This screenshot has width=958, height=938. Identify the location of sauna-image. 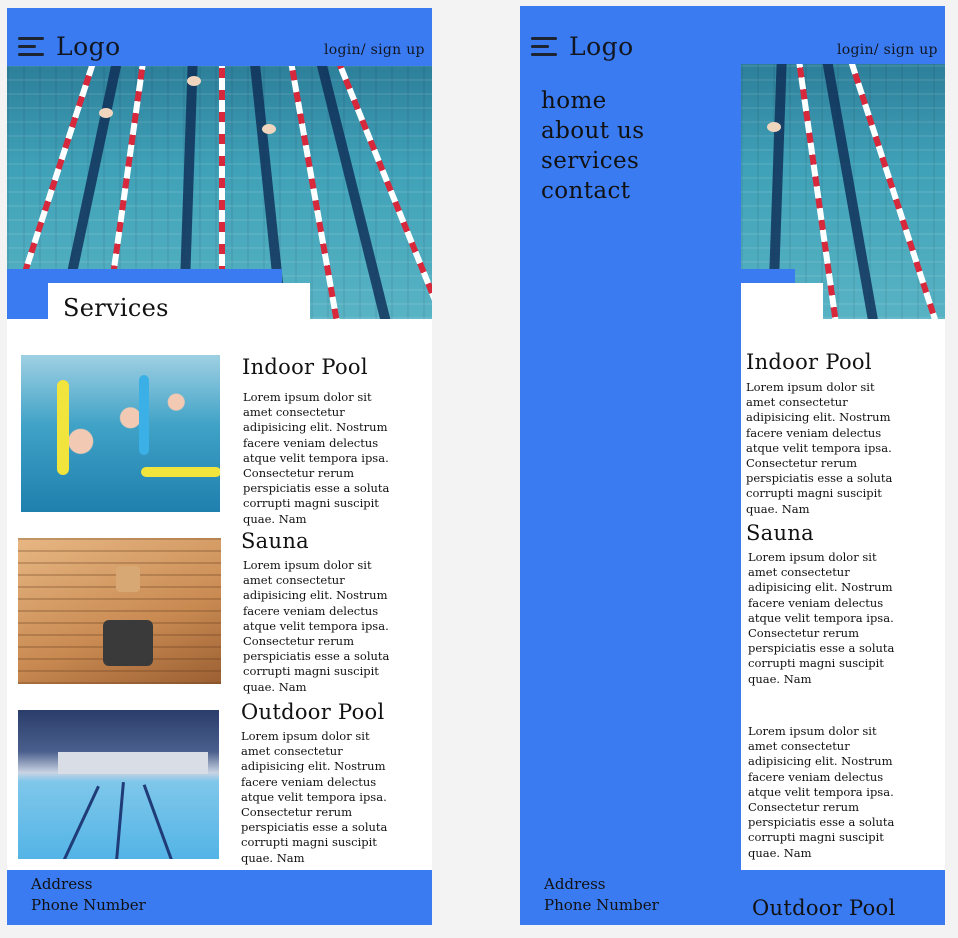
(119, 611).